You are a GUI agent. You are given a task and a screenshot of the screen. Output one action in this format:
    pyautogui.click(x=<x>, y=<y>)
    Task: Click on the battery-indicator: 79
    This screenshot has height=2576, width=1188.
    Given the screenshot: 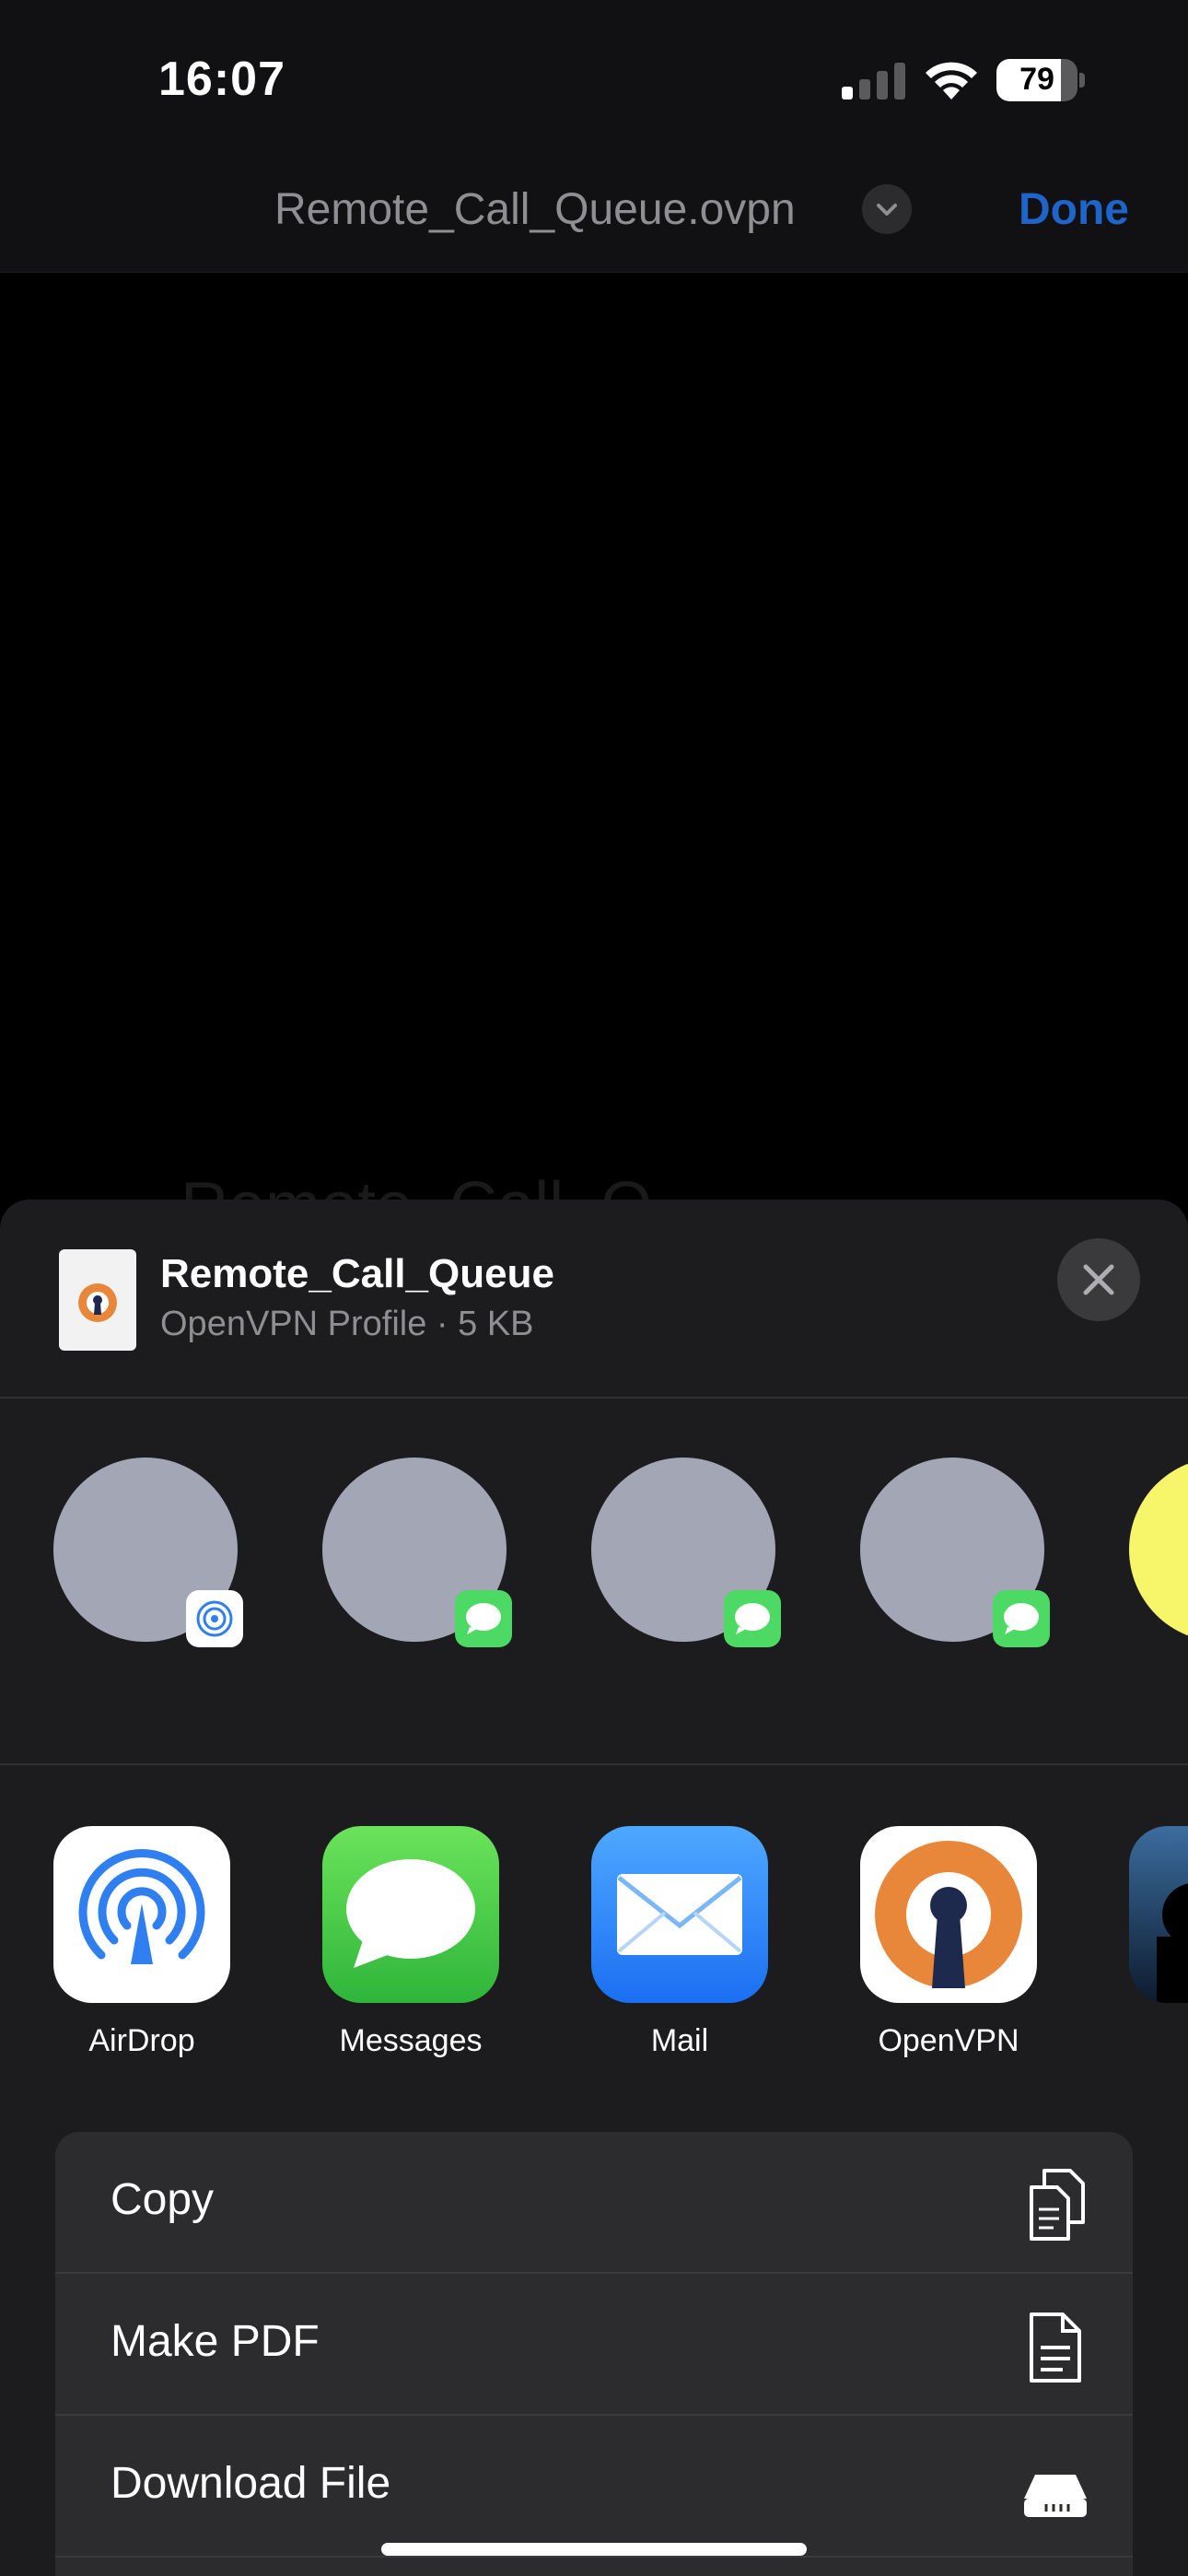 What is the action you would take?
    pyautogui.click(x=1040, y=80)
    